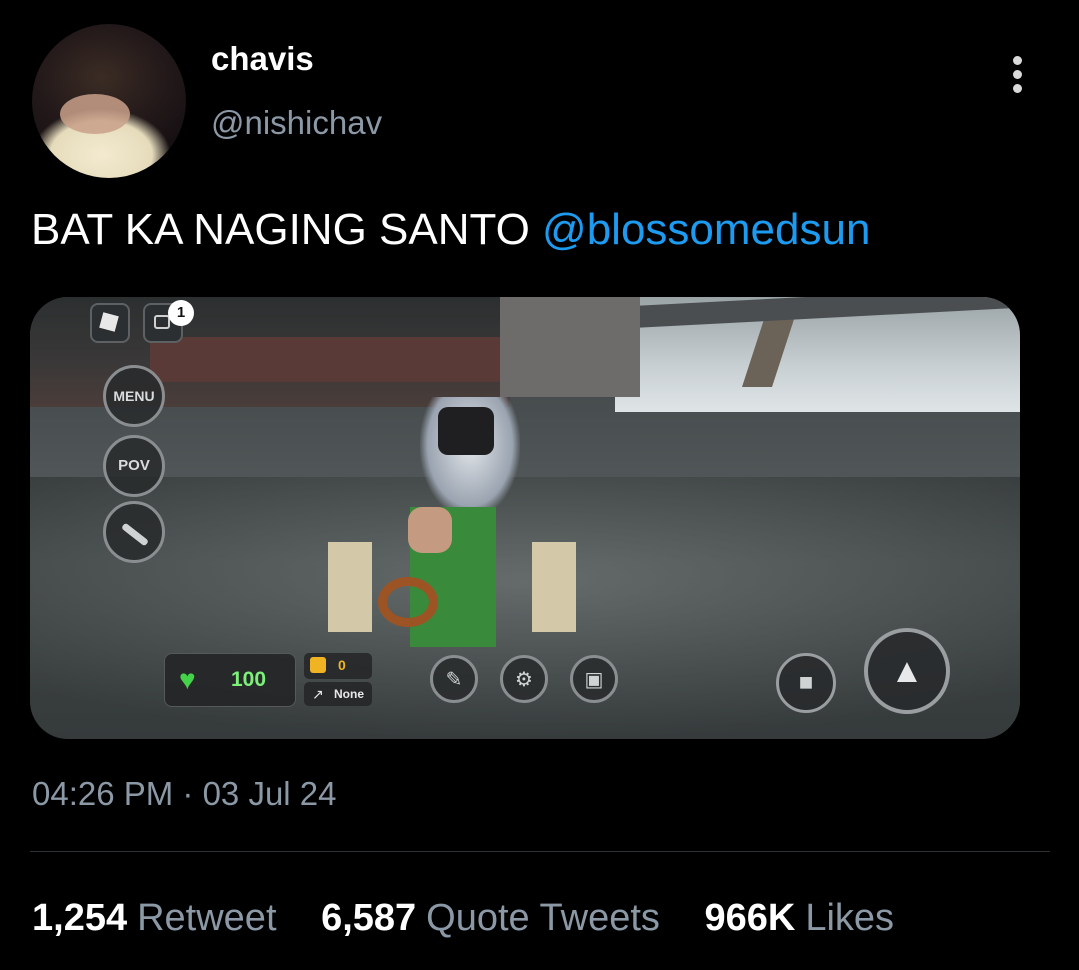 The height and width of the screenshot is (970, 1079). Describe the element at coordinates (110, 323) in the screenshot. I see `roblox-logo-icon` at that location.